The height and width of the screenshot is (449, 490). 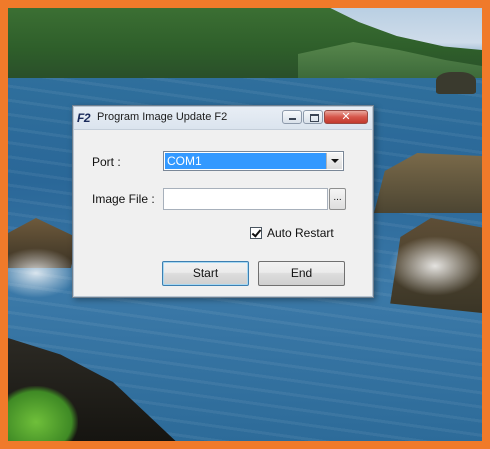 I want to click on checkmark-icon, so click(x=256, y=232).